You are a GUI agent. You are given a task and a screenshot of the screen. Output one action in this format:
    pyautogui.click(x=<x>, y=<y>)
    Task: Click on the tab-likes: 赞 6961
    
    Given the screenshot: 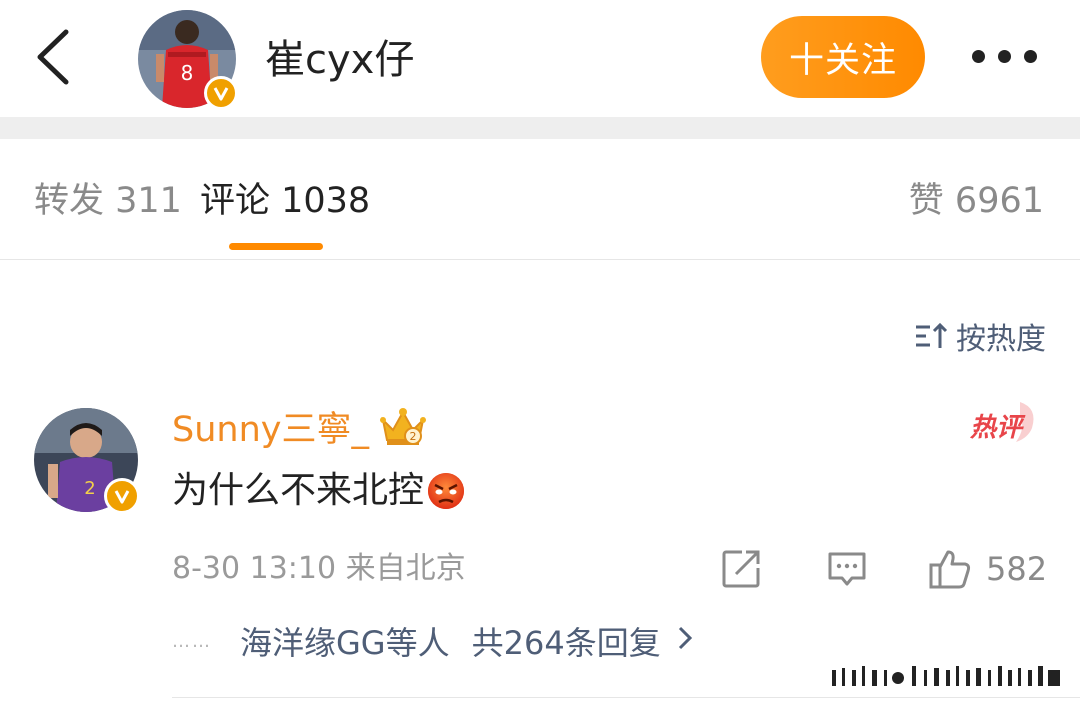 What is the action you would take?
    pyautogui.click(x=976, y=201)
    